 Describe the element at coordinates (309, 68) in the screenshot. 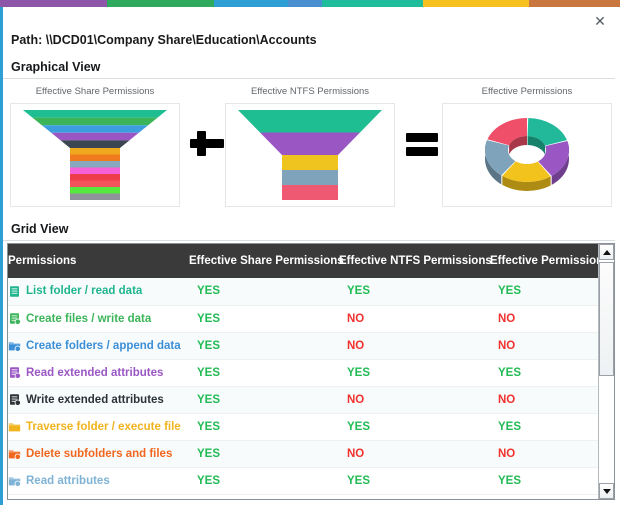

I see `graphical-view-header: Graphical View` at that location.